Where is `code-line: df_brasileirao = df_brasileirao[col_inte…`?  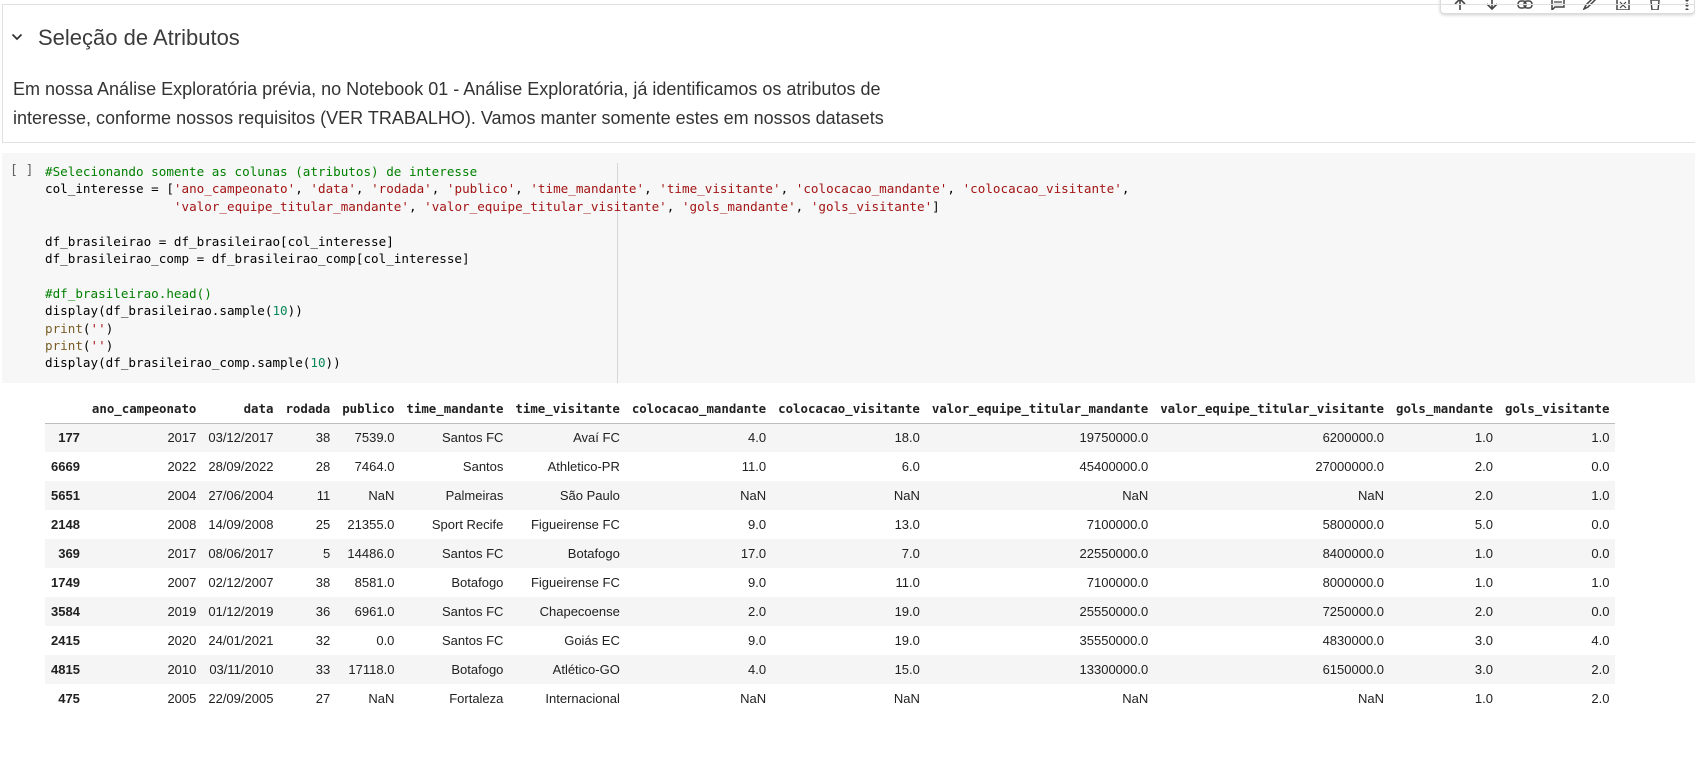 code-line: df_brasileirao = df_brasileirao[col_inte… is located at coordinates (219, 241).